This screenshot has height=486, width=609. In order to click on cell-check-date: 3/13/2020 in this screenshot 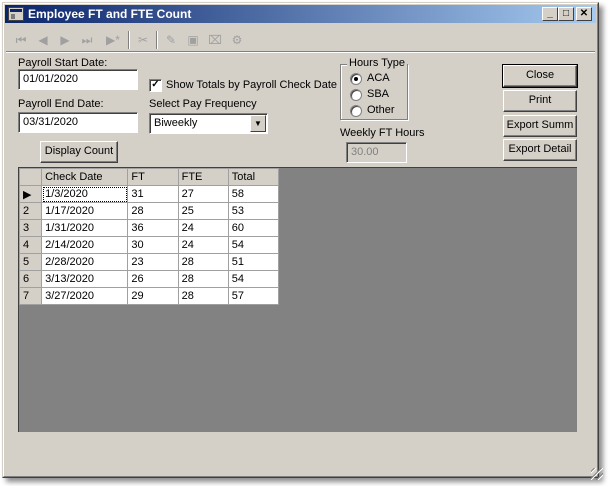, I will do `click(85, 279)`.